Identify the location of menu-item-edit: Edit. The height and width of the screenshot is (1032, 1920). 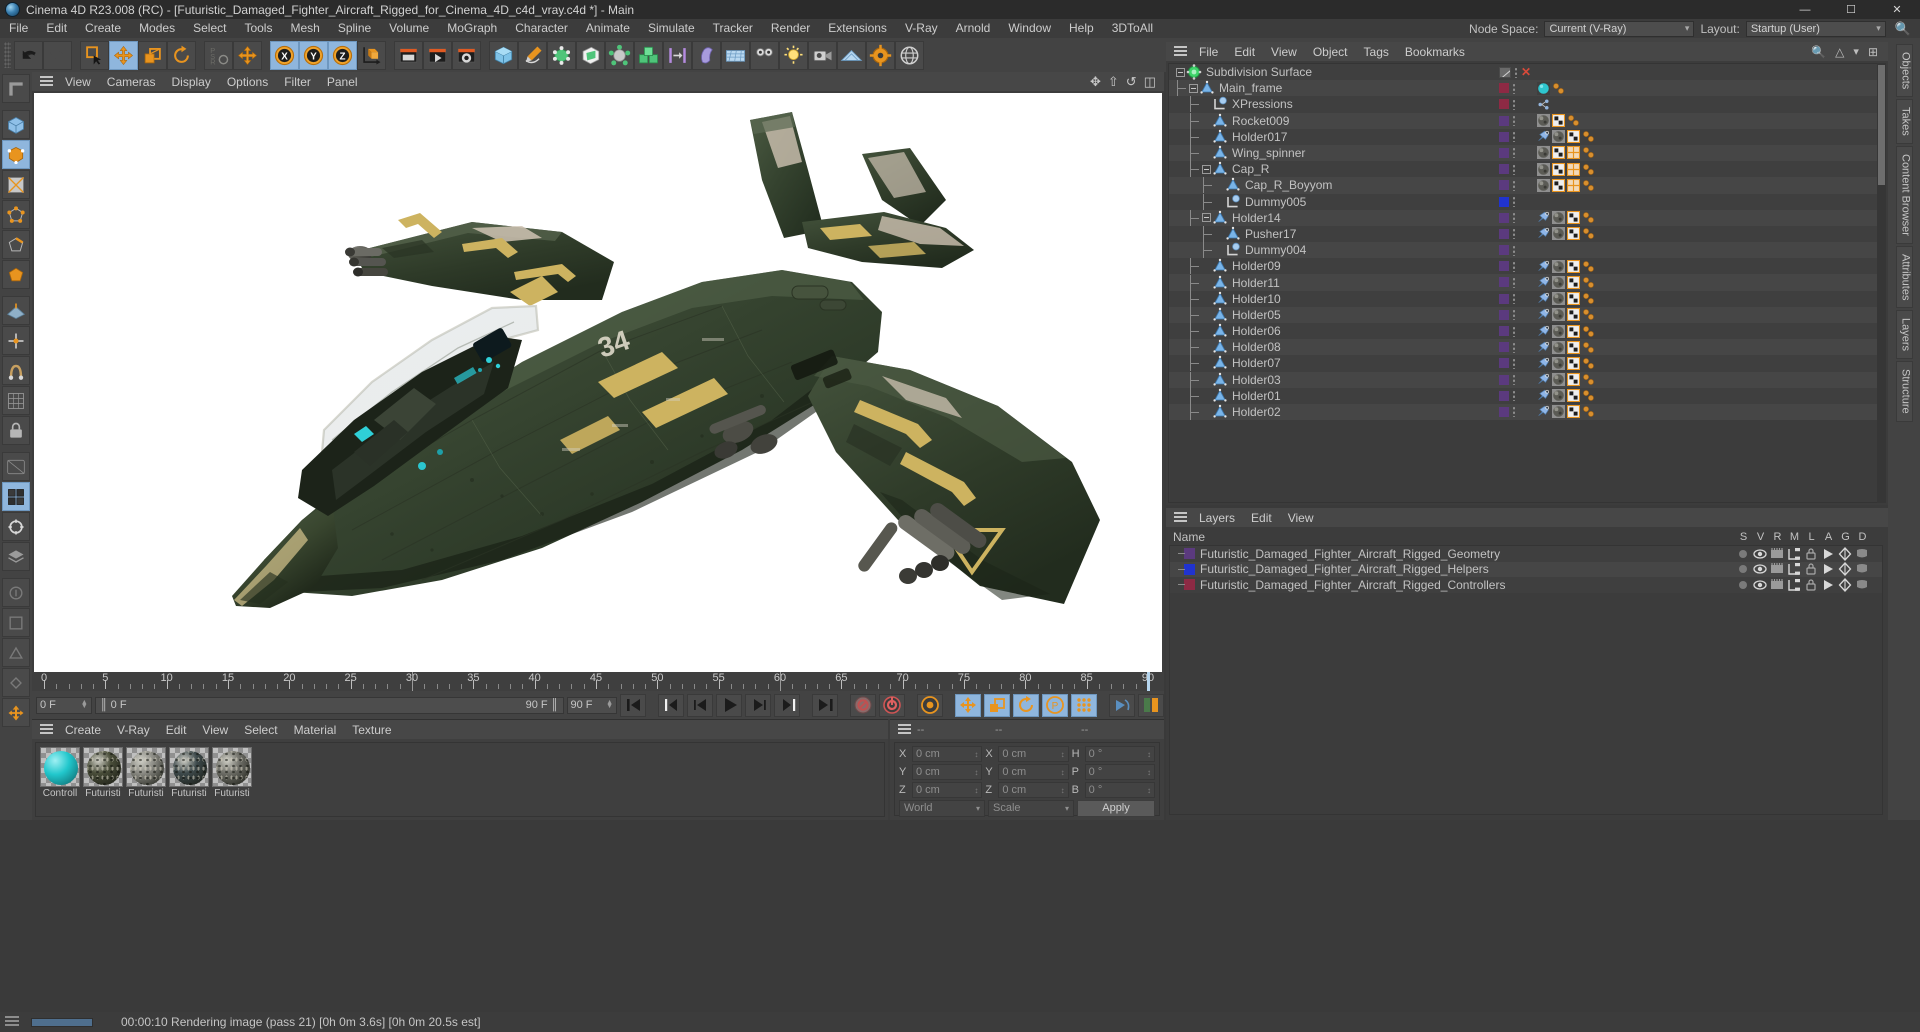
(56, 28).